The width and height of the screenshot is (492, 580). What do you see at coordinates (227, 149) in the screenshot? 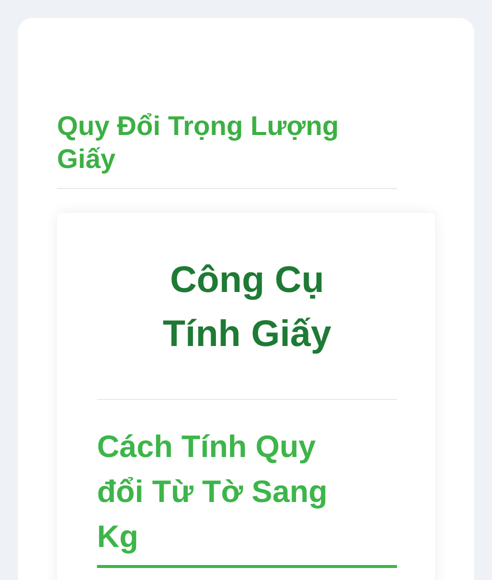
I see `page-title: Quy Đổi Trọng Lượng Giấy` at bounding box center [227, 149].